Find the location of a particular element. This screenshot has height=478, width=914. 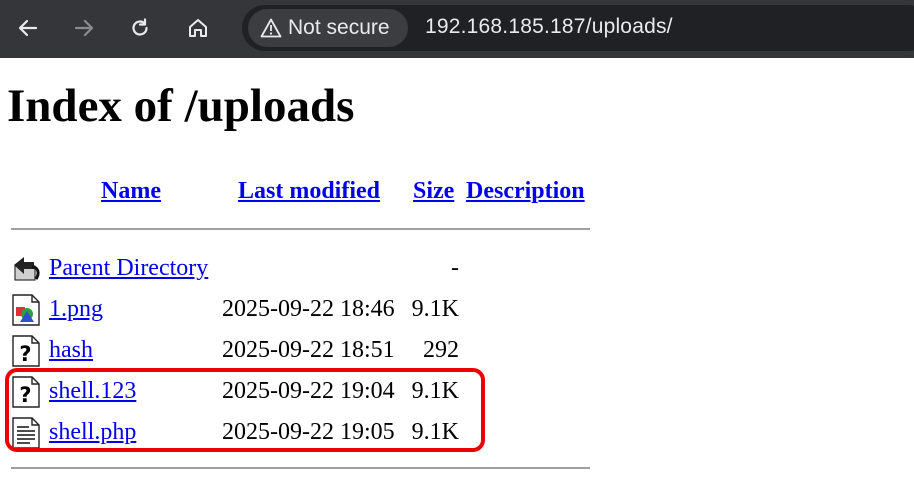

browser-toolbar: Not secure 192.168.185.187/uploads/ is located at coordinates (457, 29).